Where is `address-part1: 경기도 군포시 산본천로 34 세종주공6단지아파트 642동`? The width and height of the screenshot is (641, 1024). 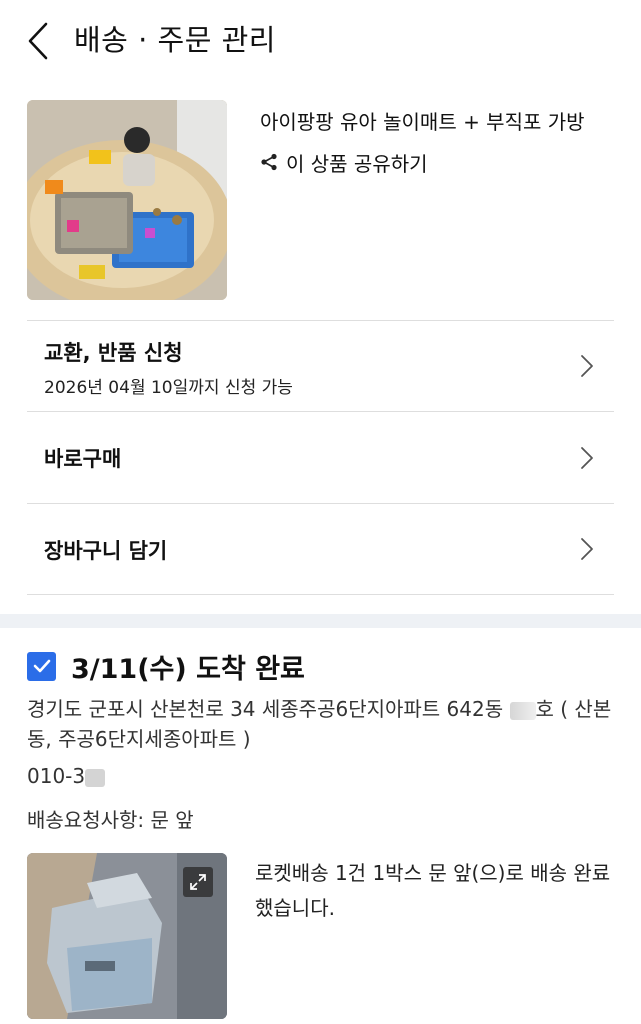
address-part1: 경기도 군포시 산본천로 34 세종주공6단지아파트 642동 is located at coordinates (268, 709).